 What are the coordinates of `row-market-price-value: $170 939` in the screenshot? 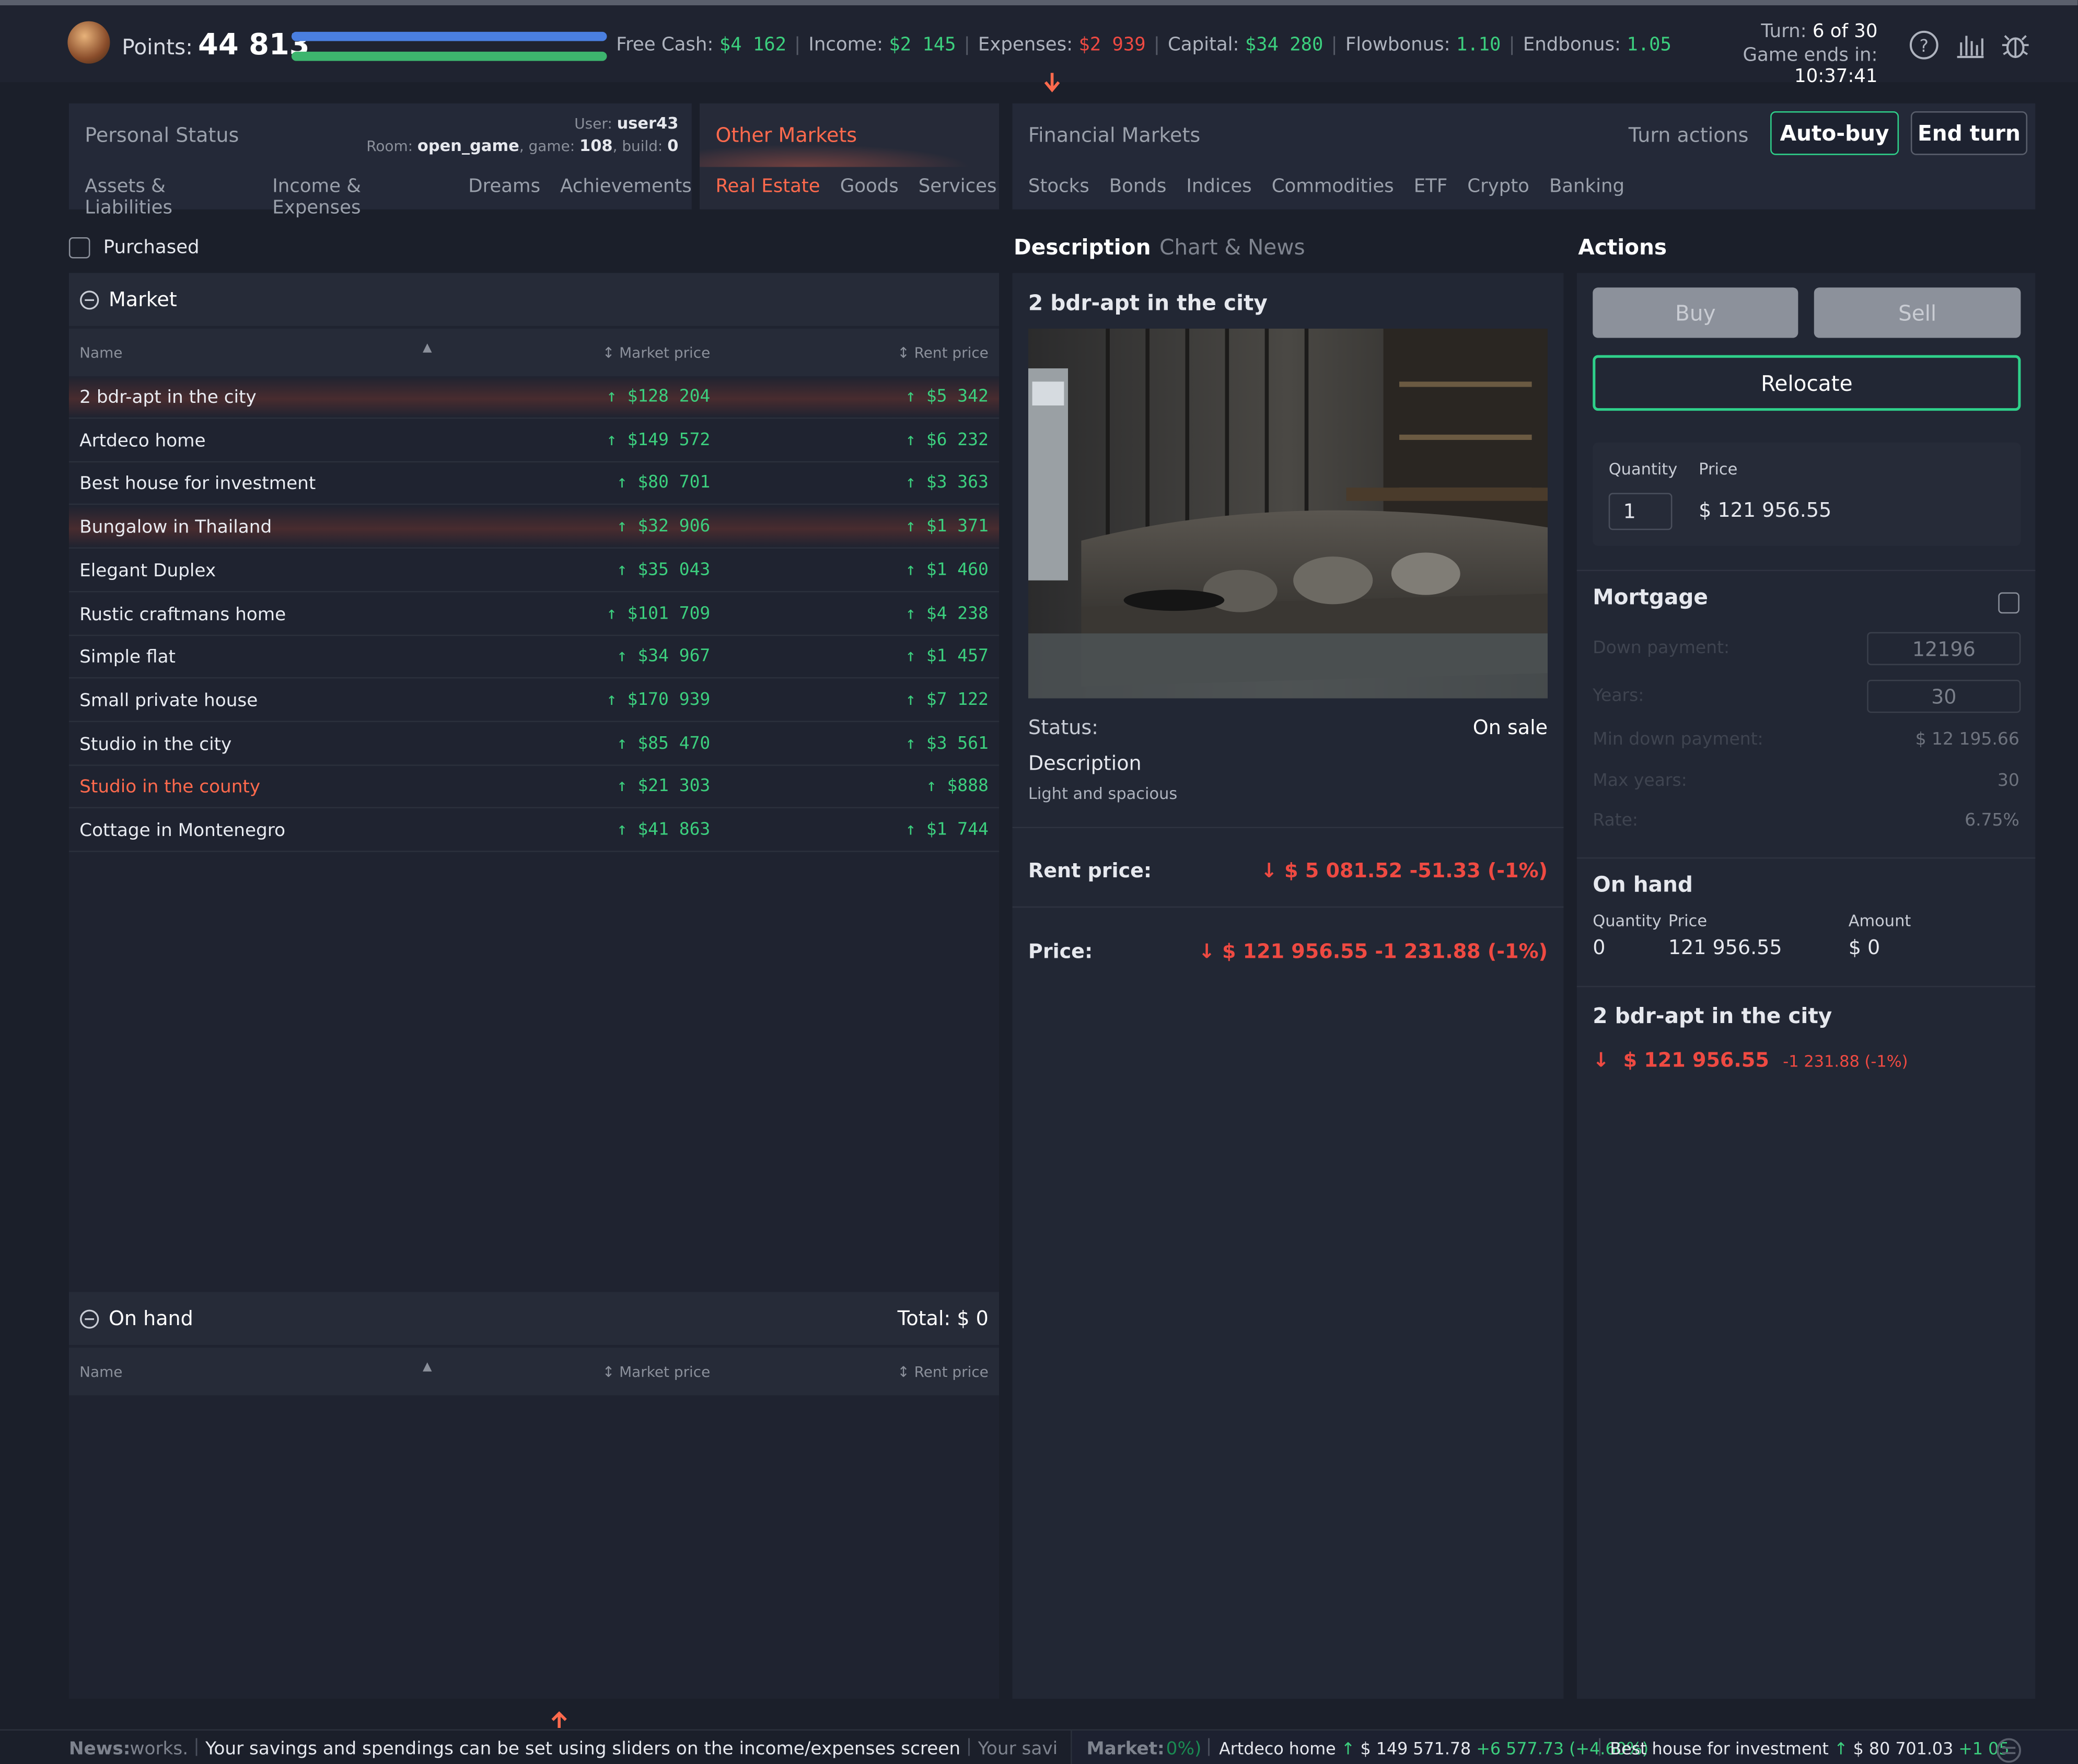 It's located at (669, 700).